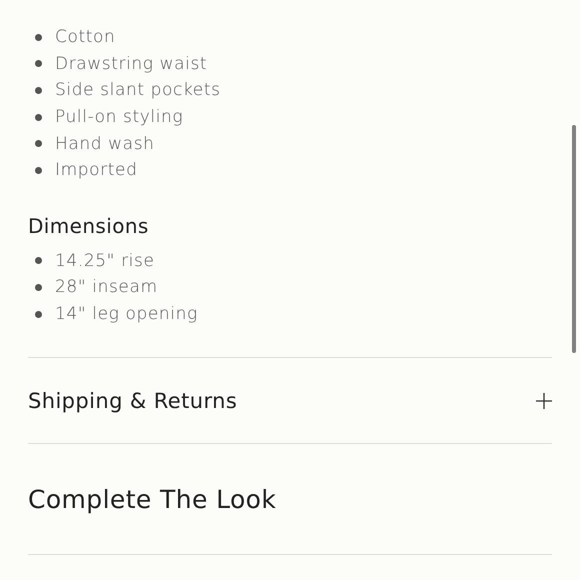 The width and height of the screenshot is (580, 580). Describe the element at coordinates (138, 90) in the screenshot. I see `list-item-text: Side slant pockets` at that location.